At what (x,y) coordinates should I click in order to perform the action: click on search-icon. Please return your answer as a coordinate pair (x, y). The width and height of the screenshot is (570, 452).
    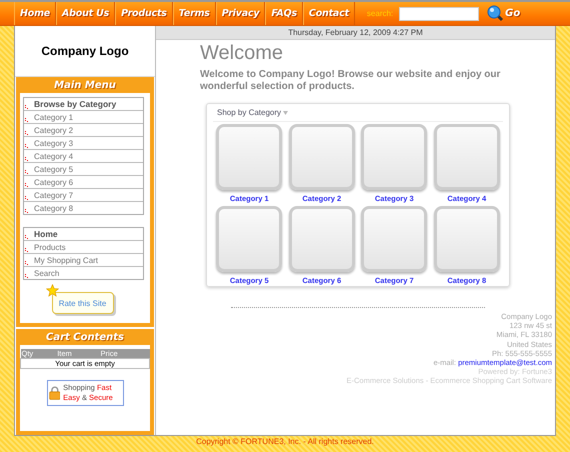
    Looking at the image, I should click on (495, 13).